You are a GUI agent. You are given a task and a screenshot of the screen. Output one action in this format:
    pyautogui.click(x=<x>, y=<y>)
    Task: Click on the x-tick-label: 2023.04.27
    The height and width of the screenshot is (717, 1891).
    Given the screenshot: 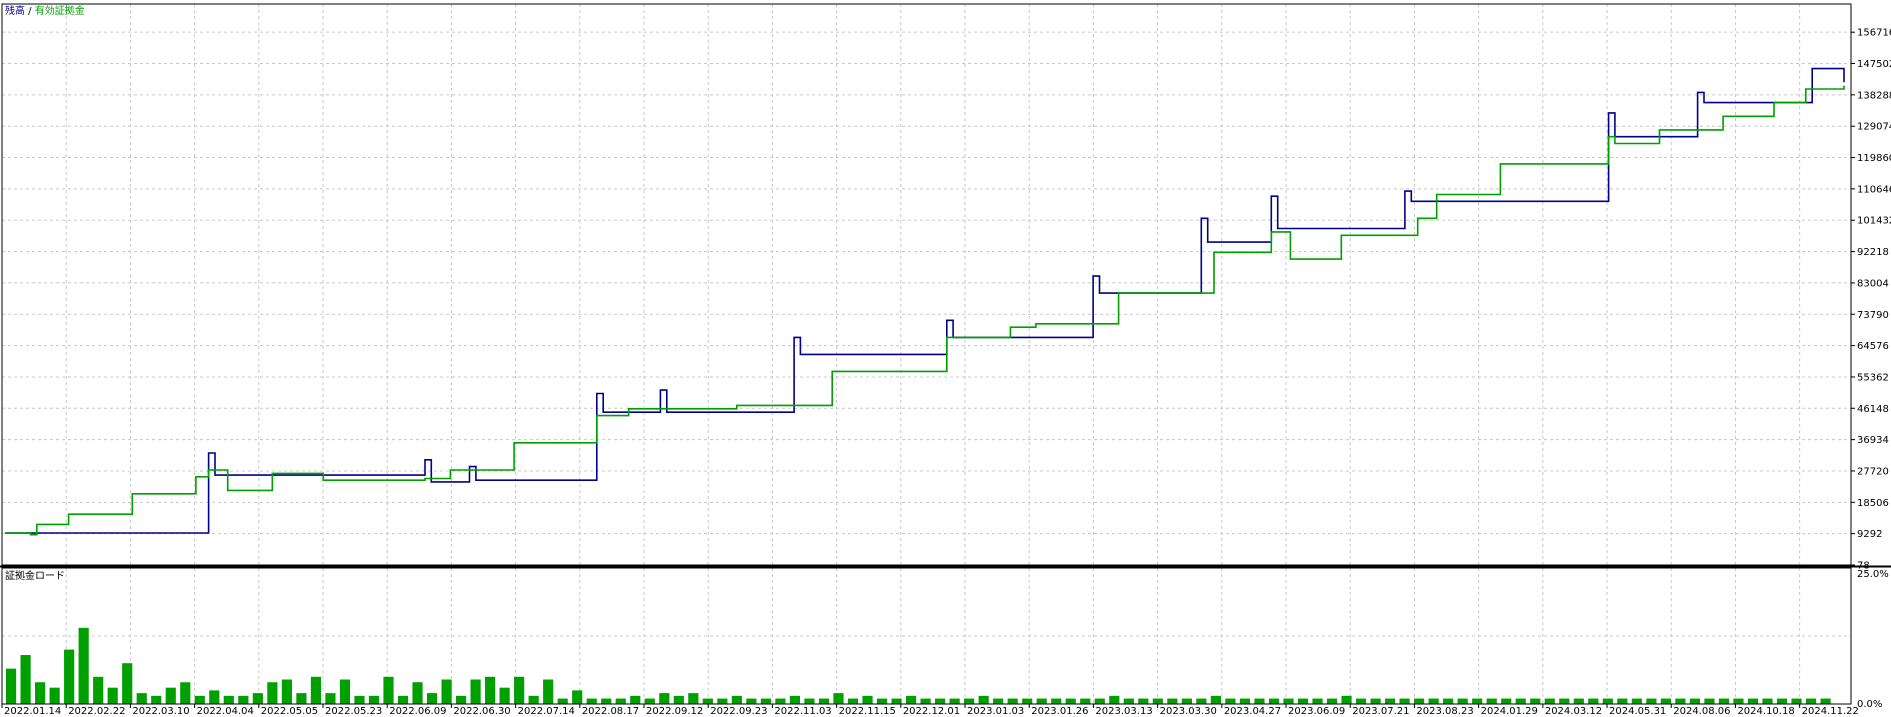 What is the action you would take?
    pyautogui.click(x=1252, y=711)
    